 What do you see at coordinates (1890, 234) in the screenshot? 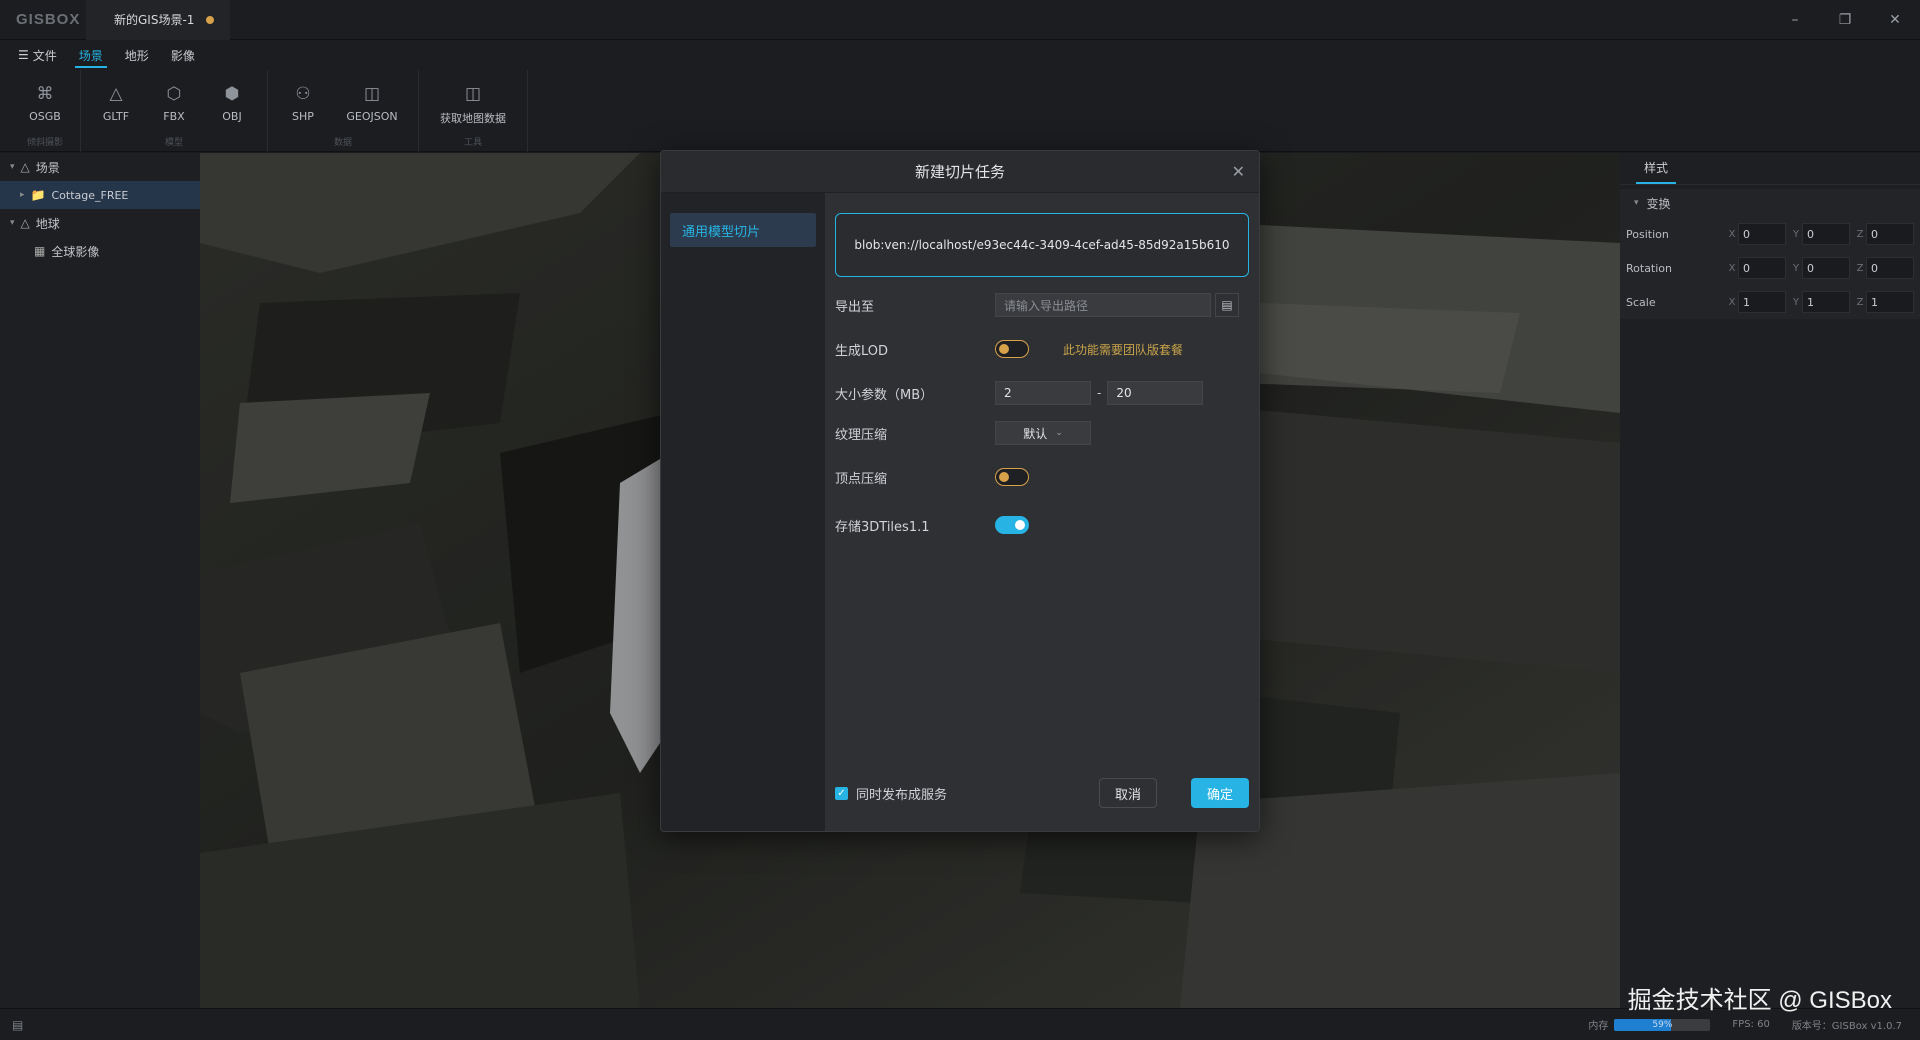
I see `position-z-input: 0` at bounding box center [1890, 234].